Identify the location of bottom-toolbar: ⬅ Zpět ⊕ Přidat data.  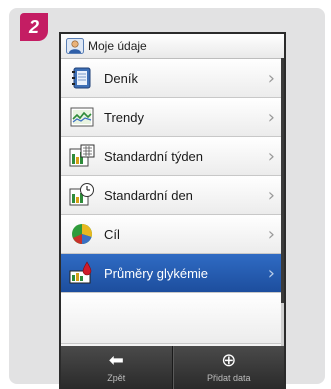
(172, 367).